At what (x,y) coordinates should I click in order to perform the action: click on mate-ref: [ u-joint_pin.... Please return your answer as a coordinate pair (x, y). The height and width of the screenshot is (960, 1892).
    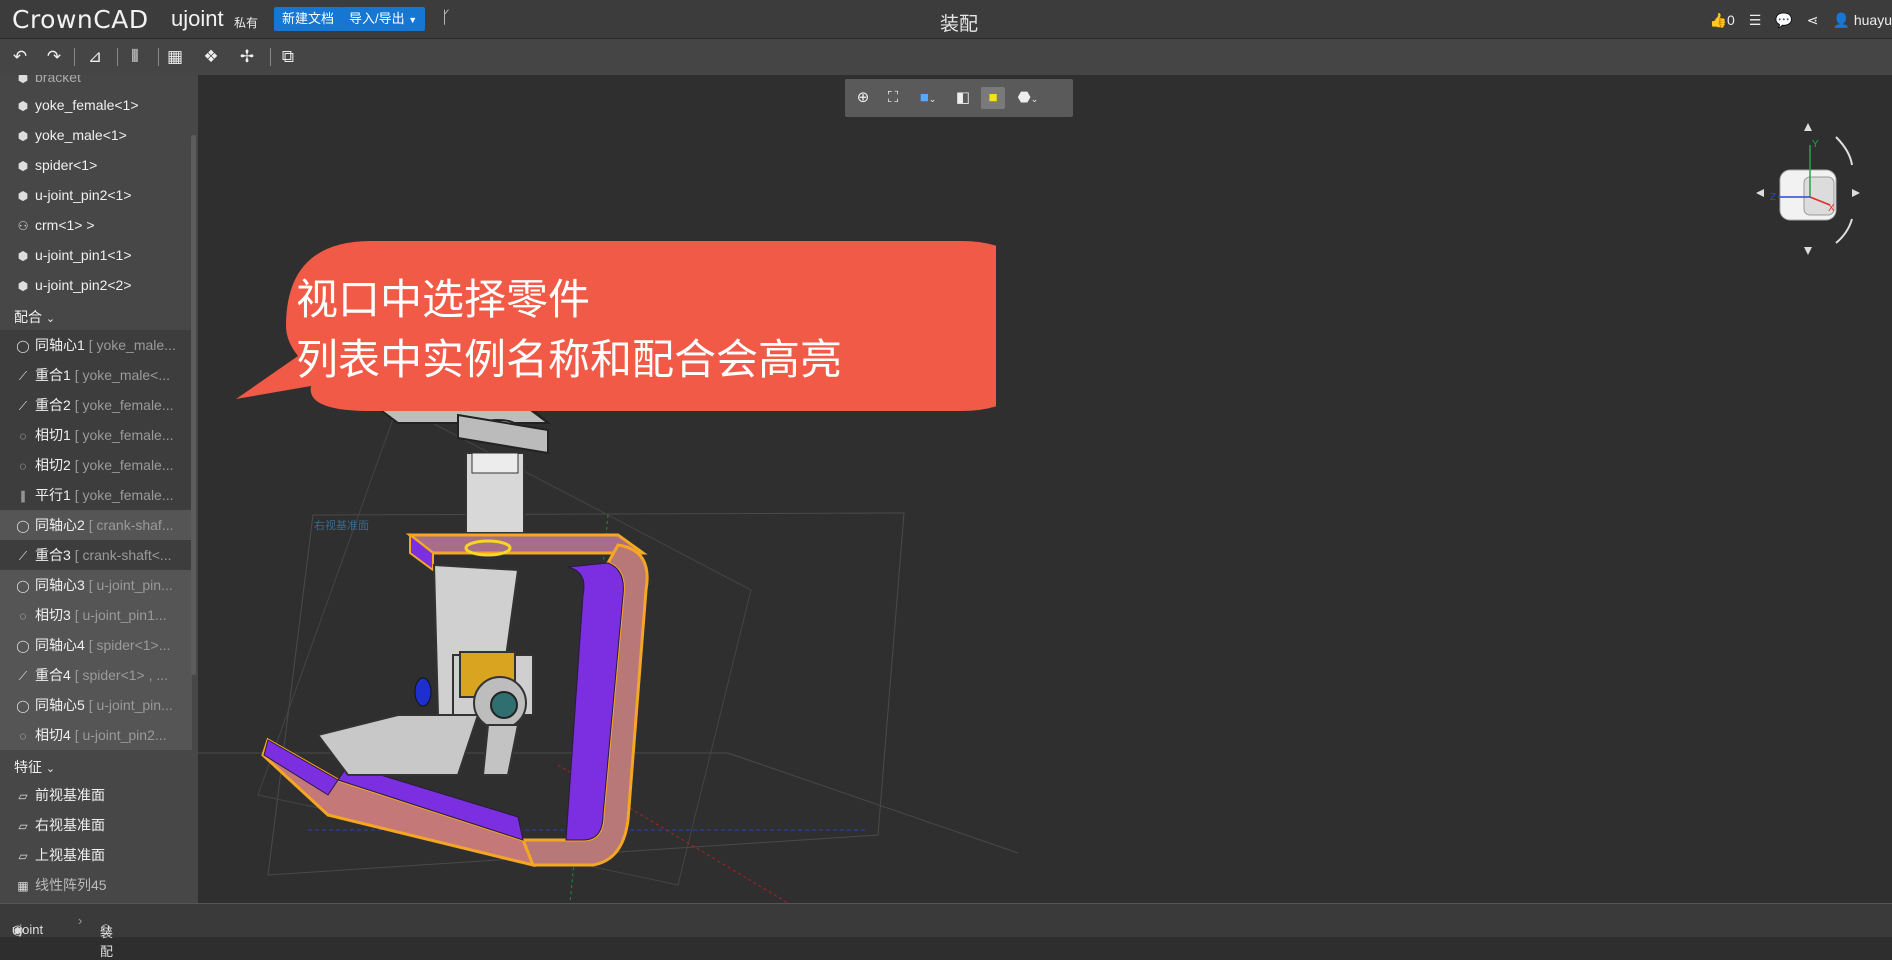
    Looking at the image, I should click on (130, 705).